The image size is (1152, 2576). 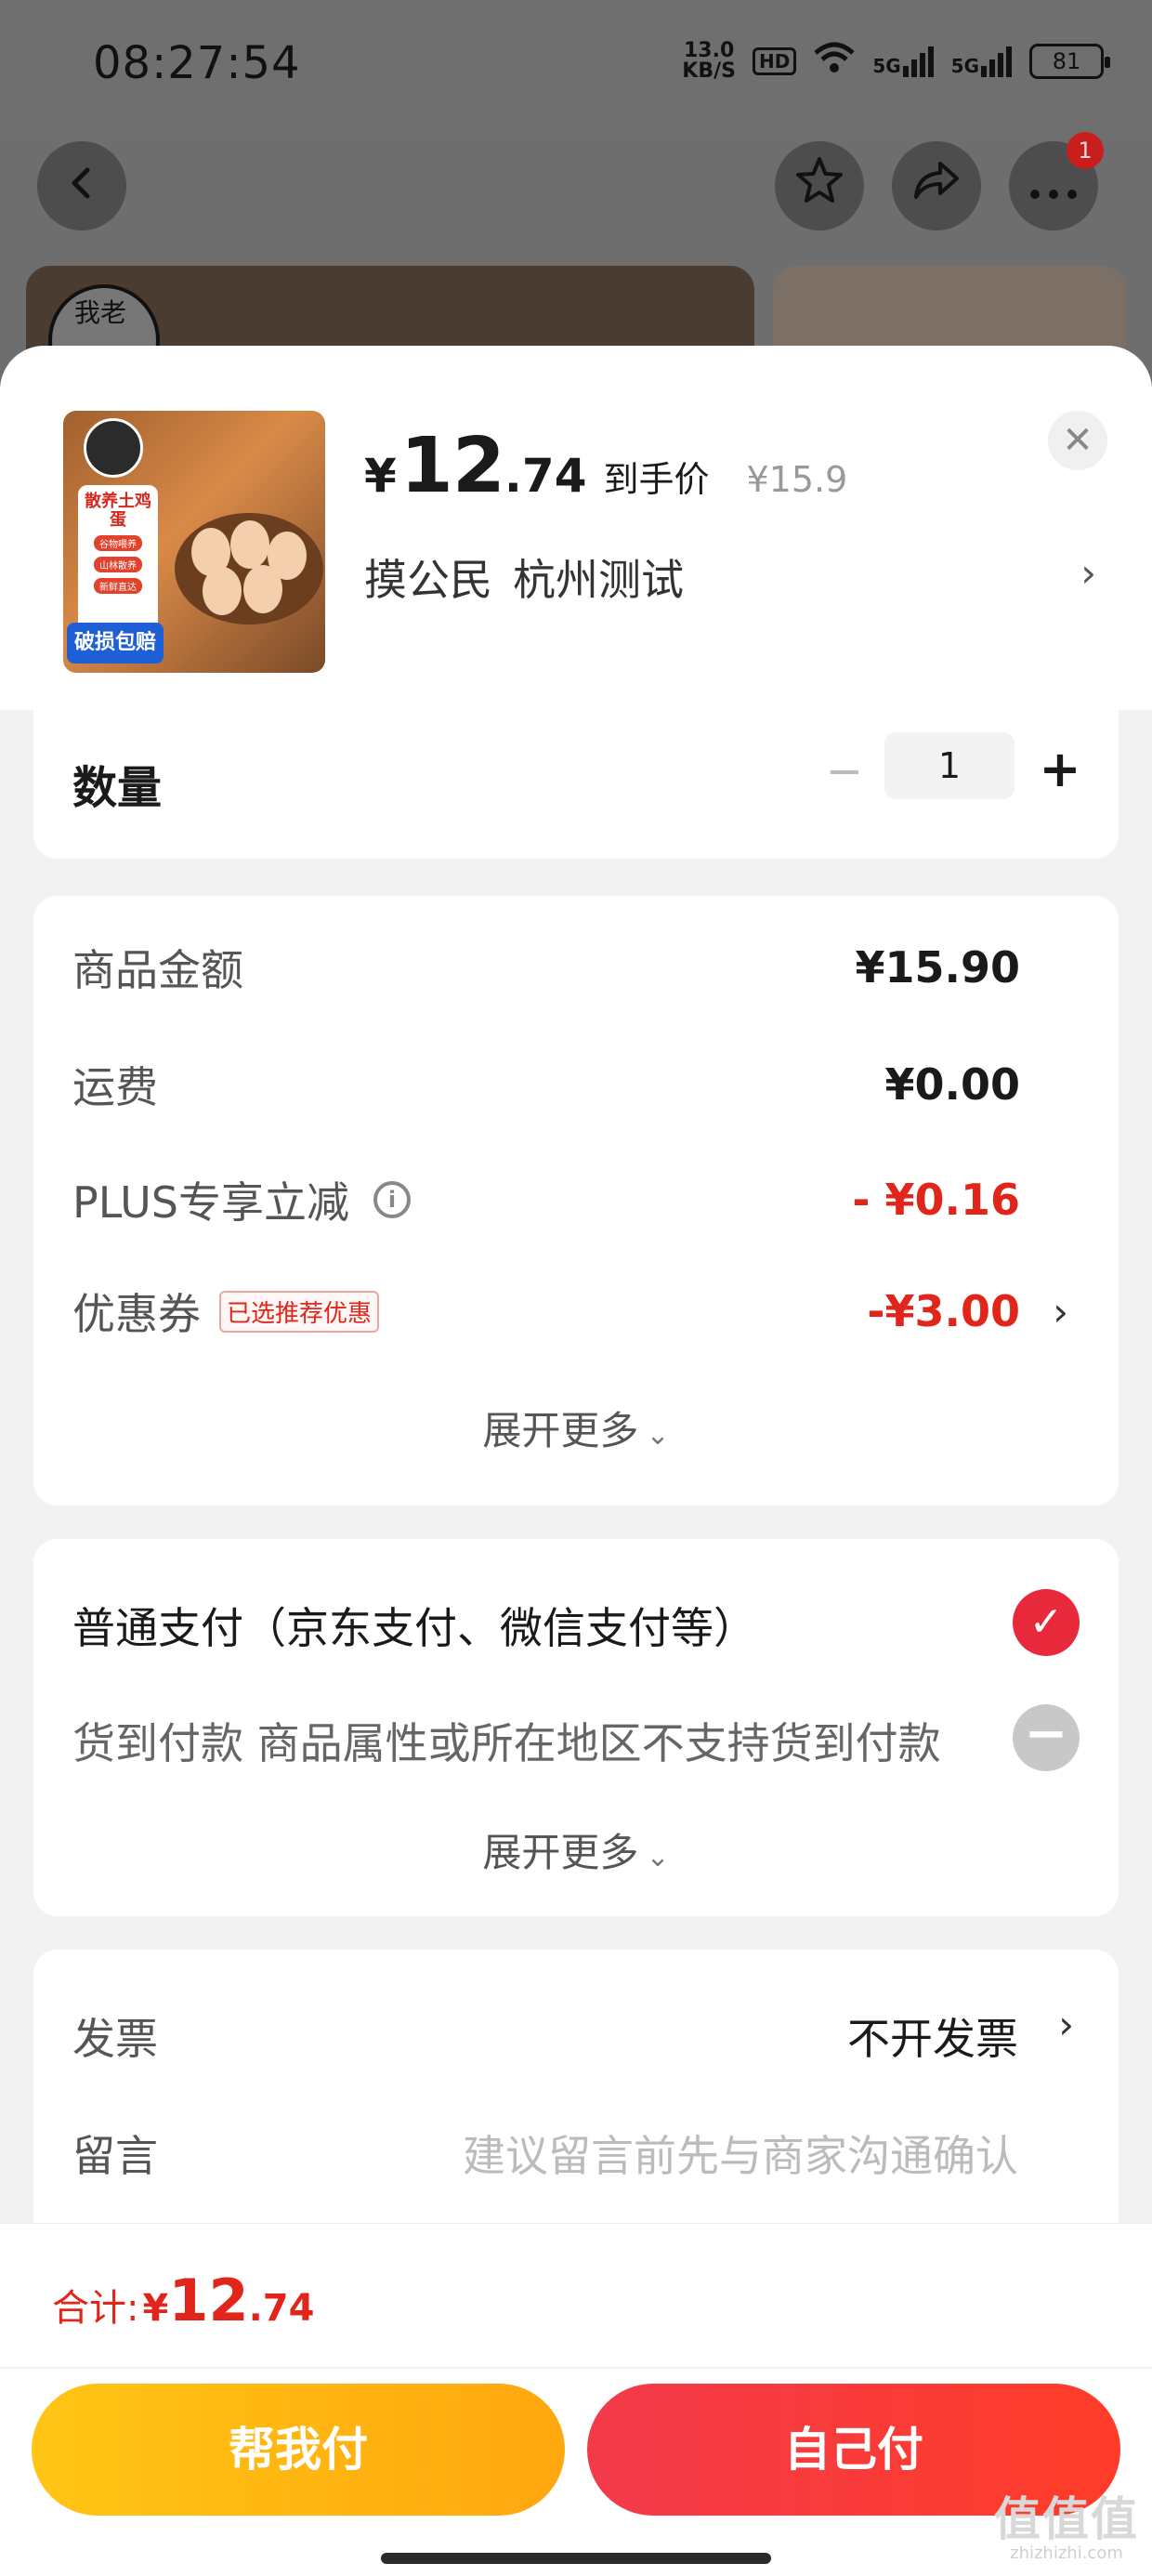 What do you see at coordinates (249, 568) in the screenshot?
I see `egg-basket` at bounding box center [249, 568].